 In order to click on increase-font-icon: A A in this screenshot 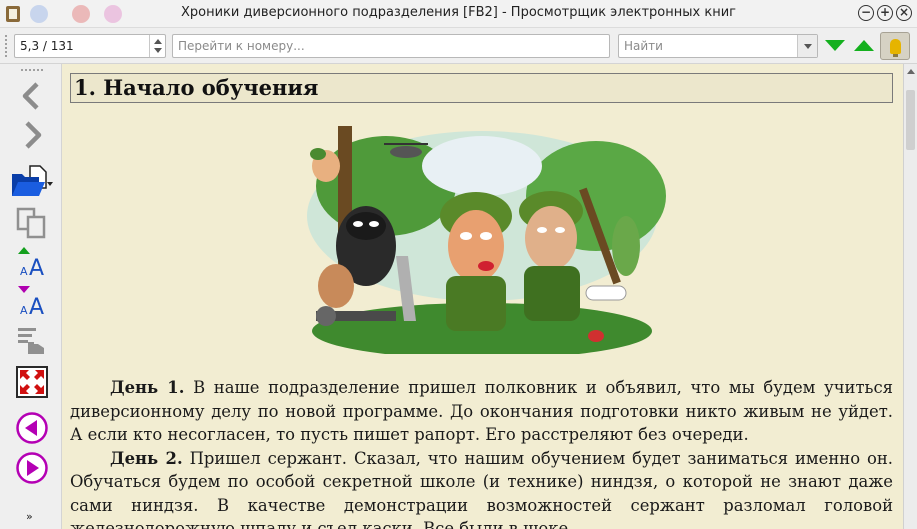, I will do `click(31, 262)`.